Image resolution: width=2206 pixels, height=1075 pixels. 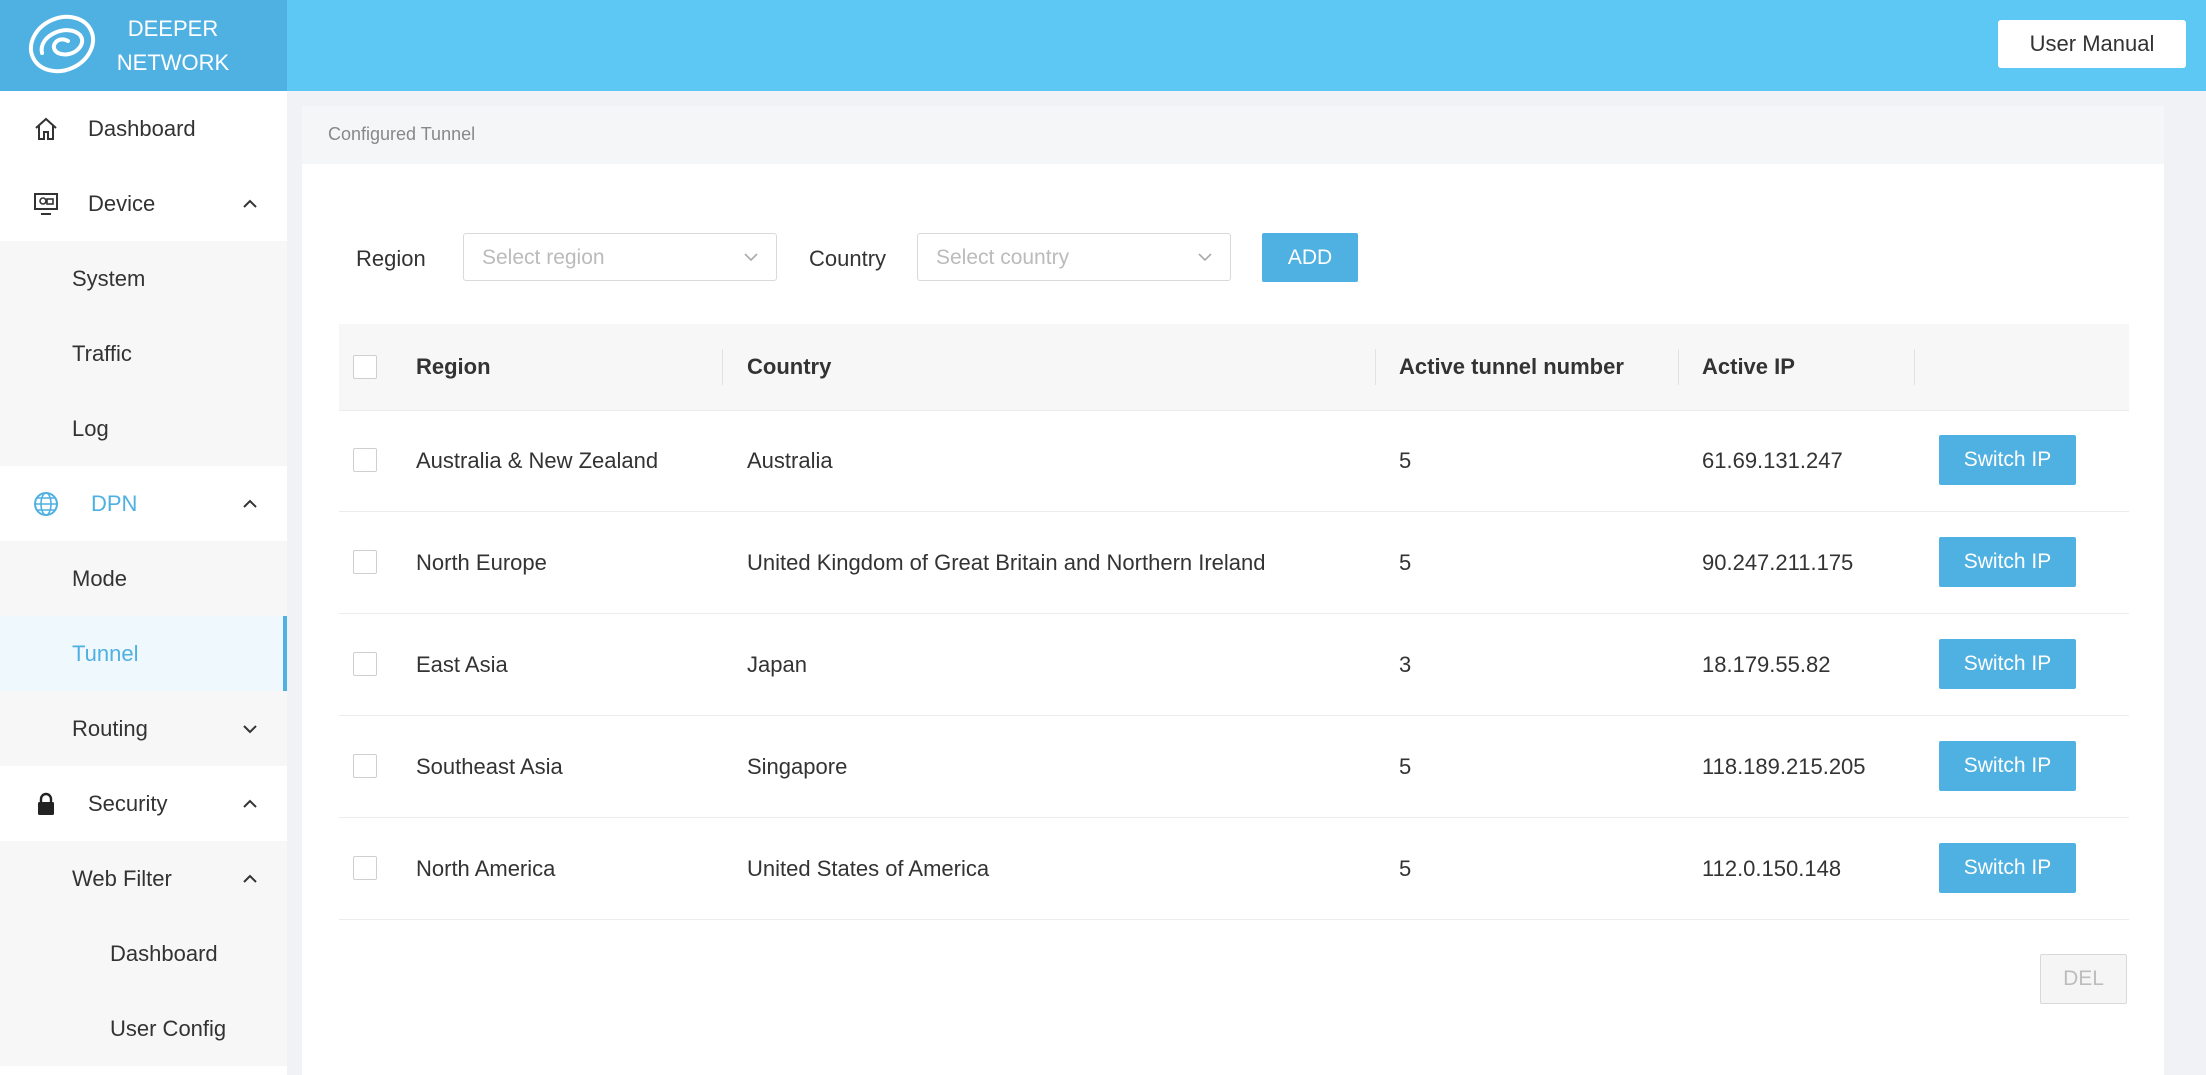 I want to click on country-select: Select country, so click(x=1074, y=257).